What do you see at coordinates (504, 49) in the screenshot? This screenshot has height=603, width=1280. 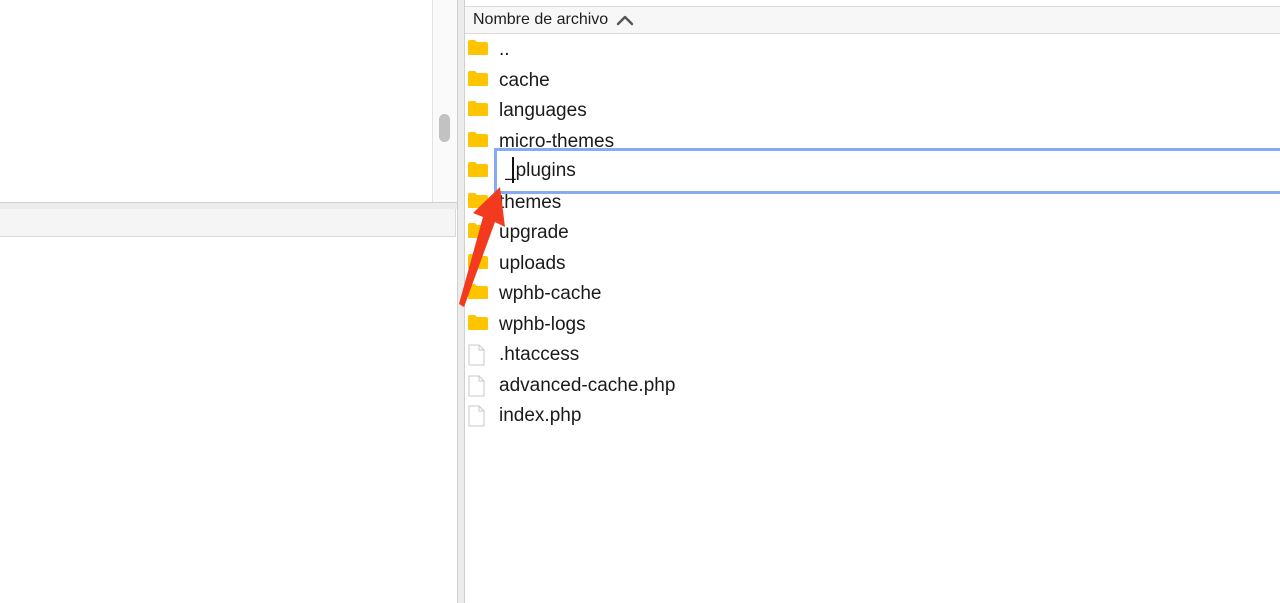 I see `file-name: ..` at bounding box center [504, 49].